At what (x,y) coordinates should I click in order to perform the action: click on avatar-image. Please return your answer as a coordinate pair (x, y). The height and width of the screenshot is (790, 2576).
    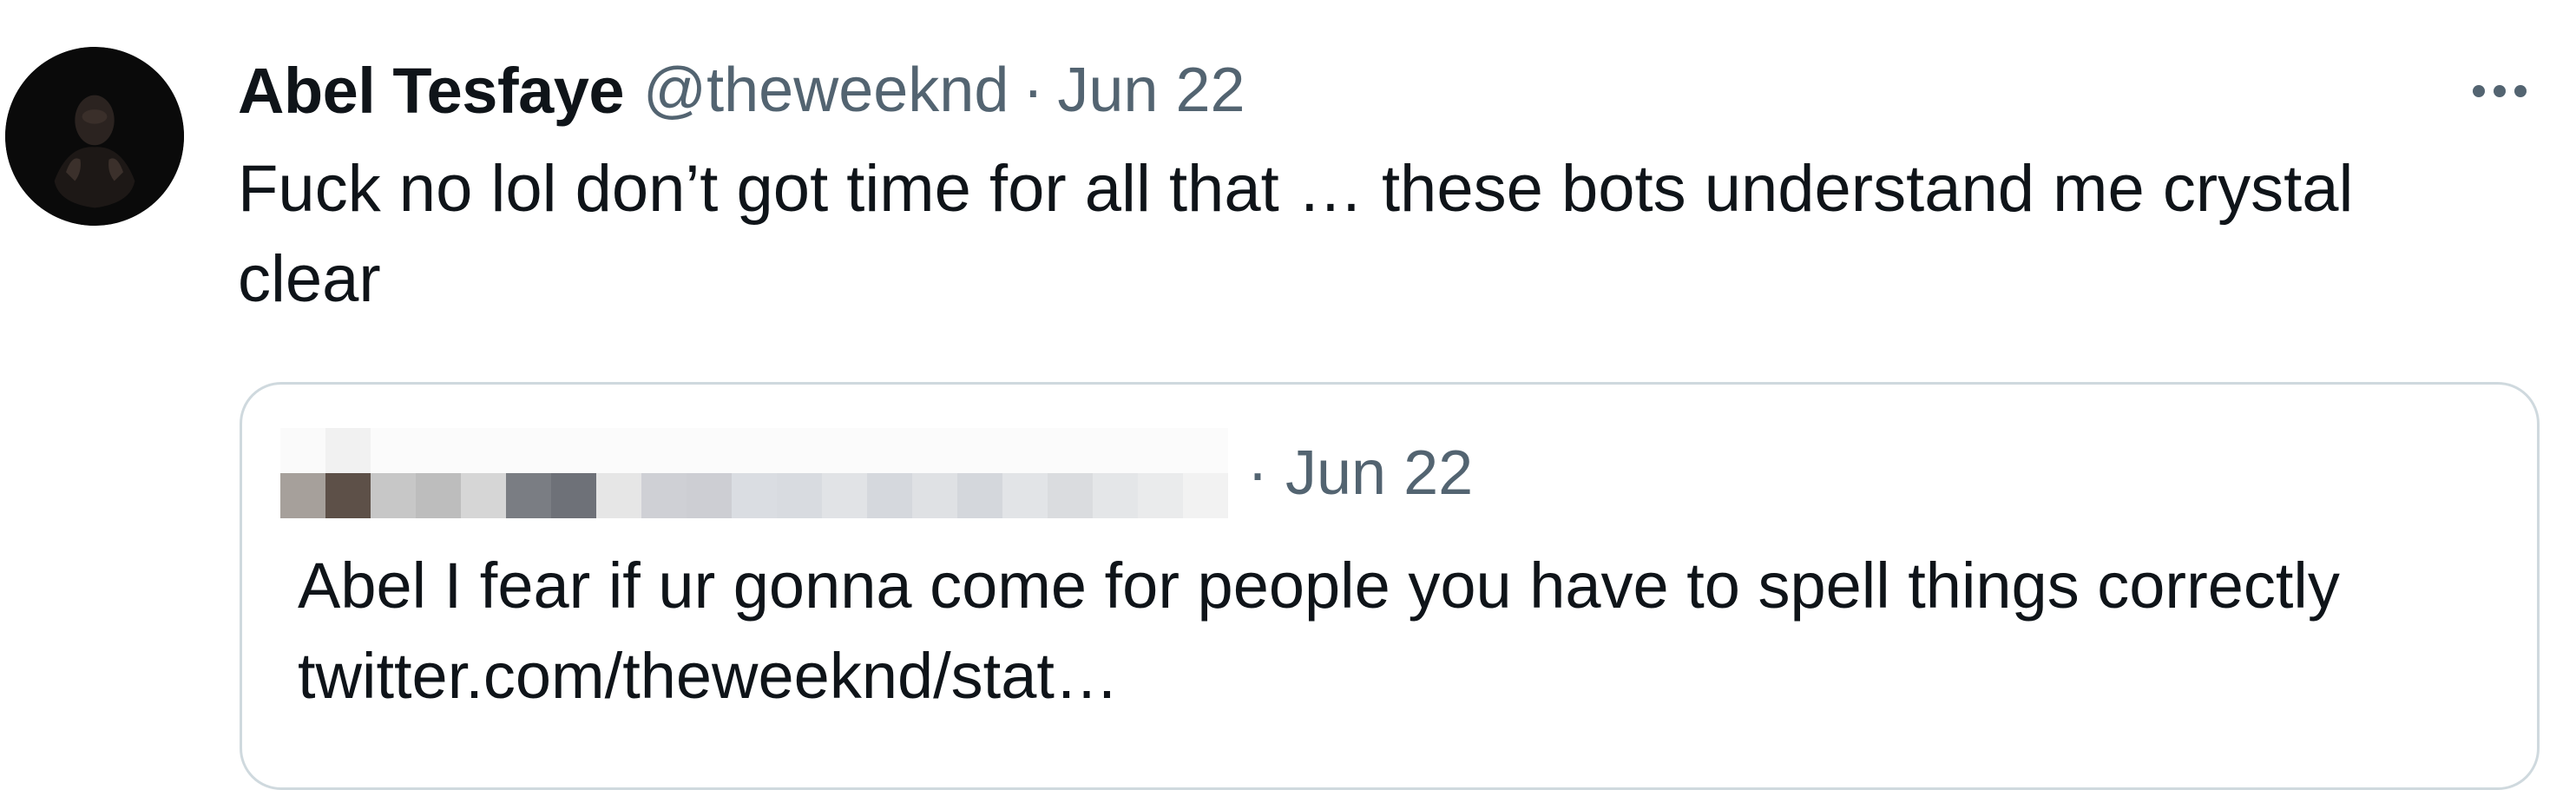
    Looking at the image, I should click on (95, 136).